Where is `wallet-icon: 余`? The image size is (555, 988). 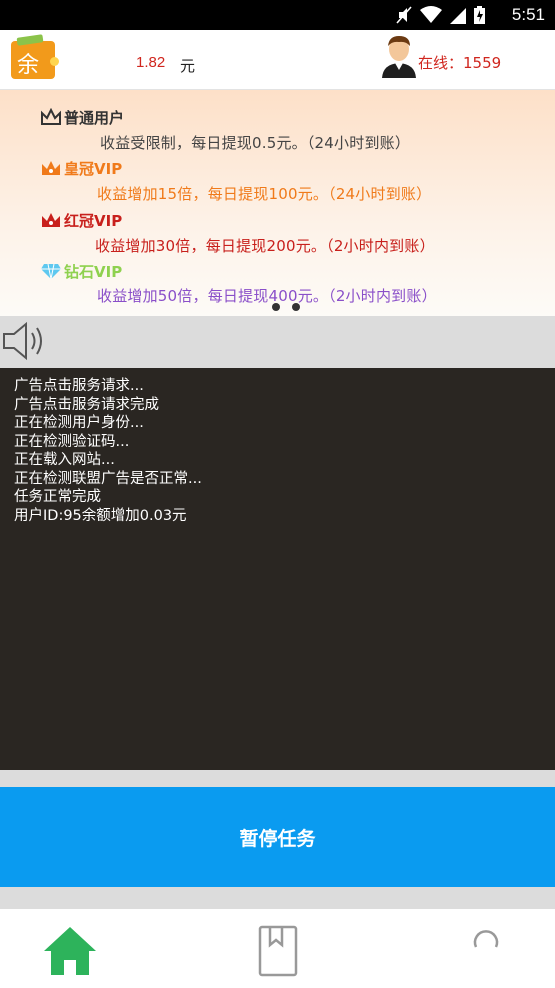 wallet-icon: 余 is located at coordinates (35, 56).